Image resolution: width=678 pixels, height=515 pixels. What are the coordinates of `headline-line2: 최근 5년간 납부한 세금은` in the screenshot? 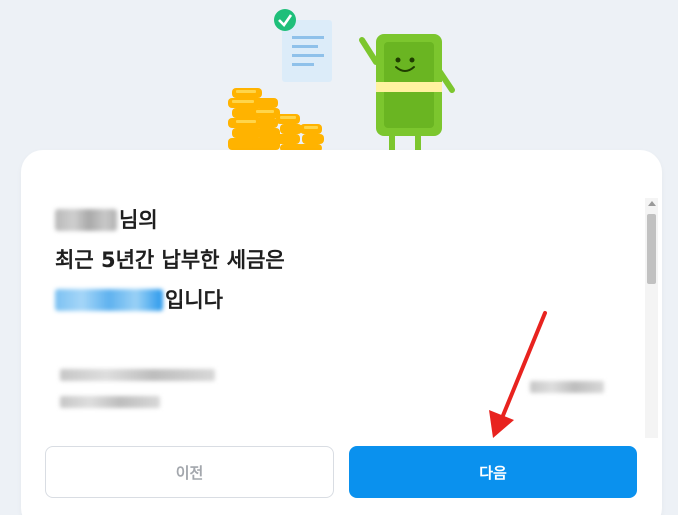 It's located at (170, 260).